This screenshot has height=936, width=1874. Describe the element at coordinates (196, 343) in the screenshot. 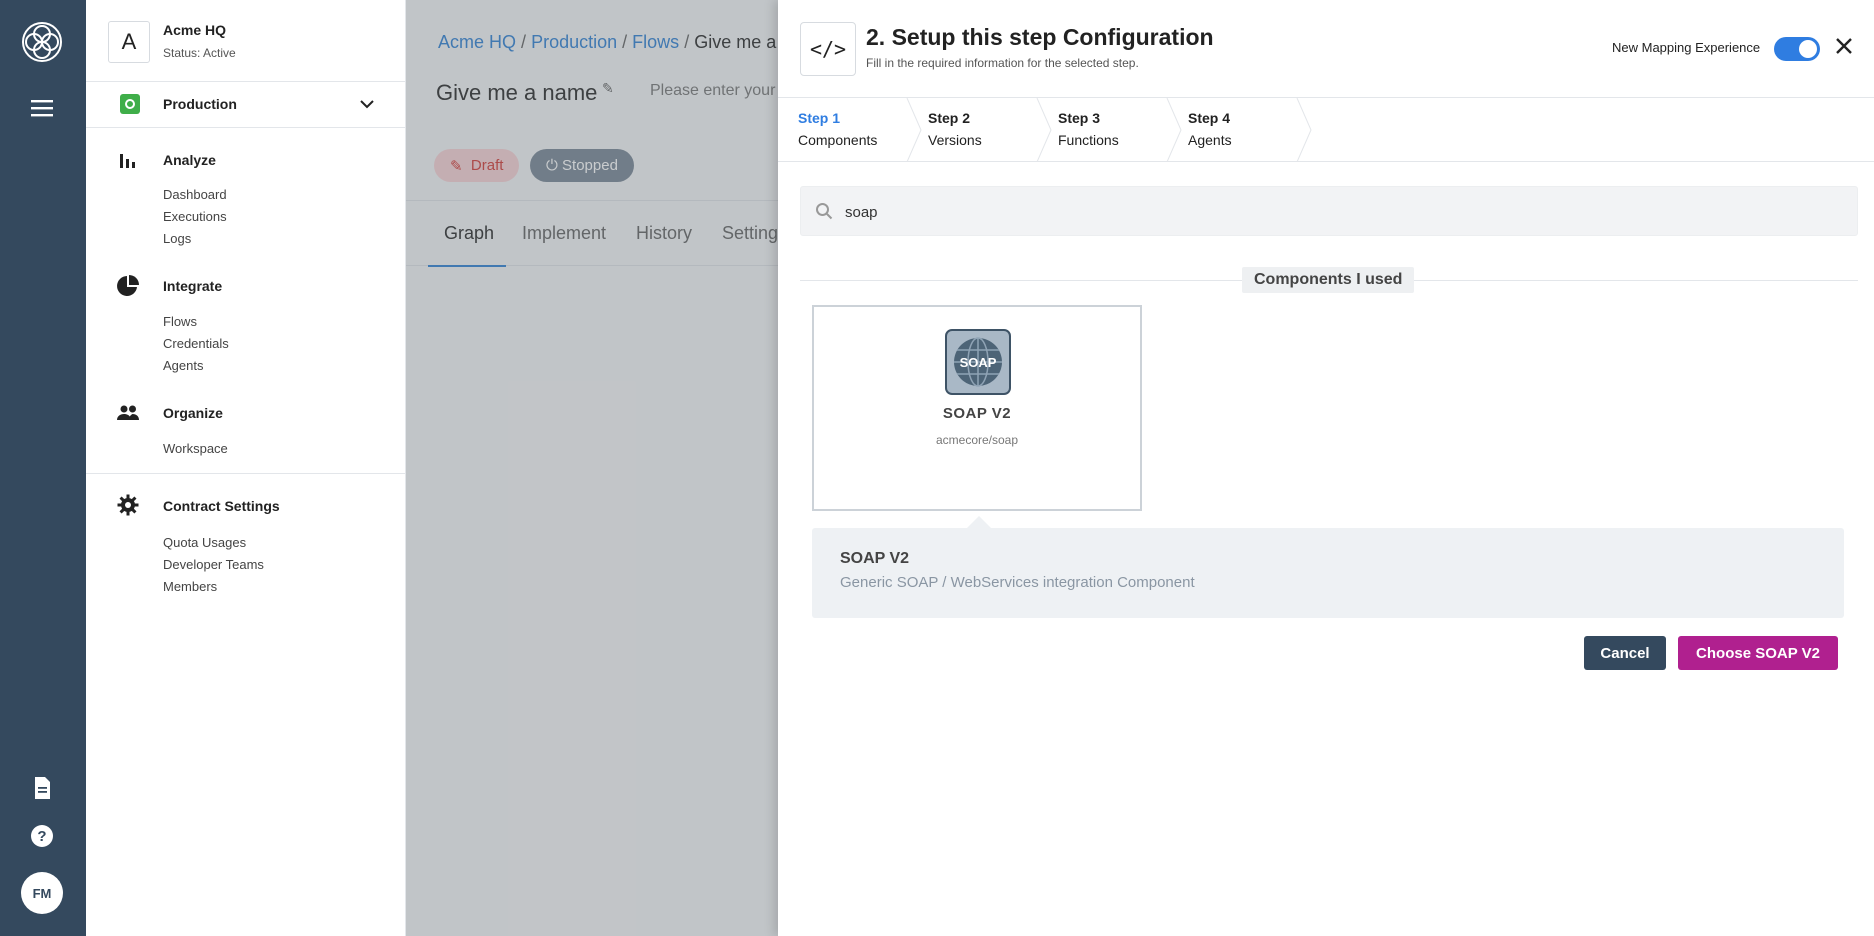

I see `nav-item-credentials: Credentials` at that location.